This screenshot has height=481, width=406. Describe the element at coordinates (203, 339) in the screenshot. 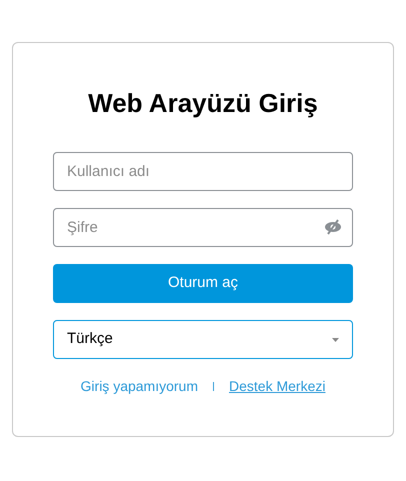

I see `language-select: Türkçe` at that location.